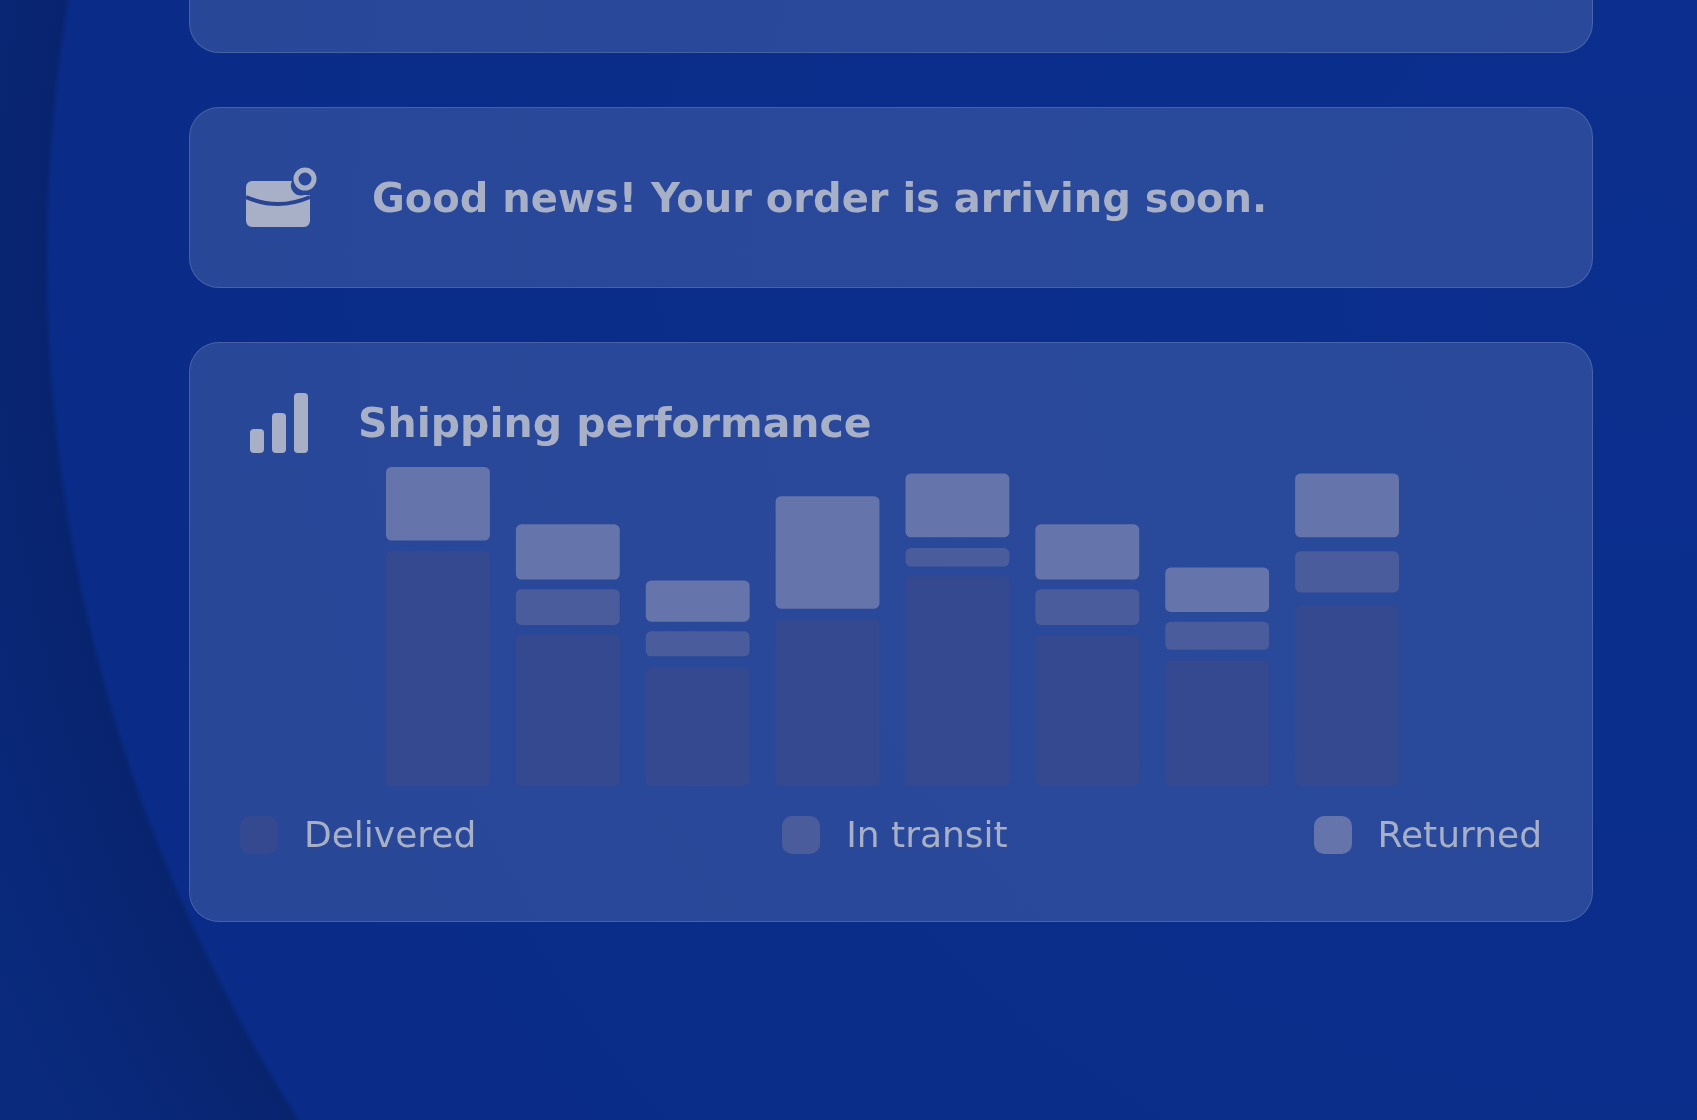 This screenshot has height=1120, width=1697. What do you see at coordinates (282, 197) in the screenshot?
I see `envelope-icon` at bounding box center [282, 197].